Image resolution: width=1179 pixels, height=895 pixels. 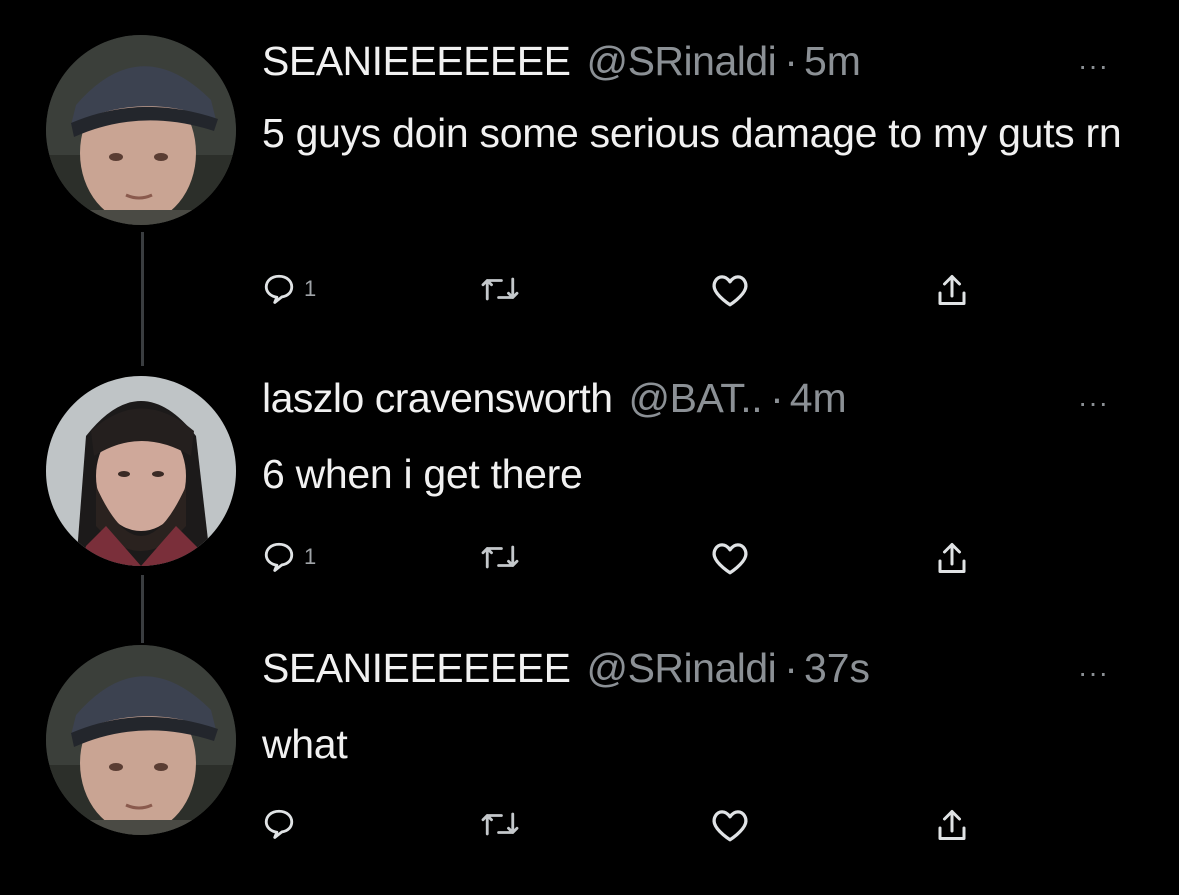 I want to click on tweet-header: laszlo cravensworth @BAT.. · 4m, so click(x=554, y=403).